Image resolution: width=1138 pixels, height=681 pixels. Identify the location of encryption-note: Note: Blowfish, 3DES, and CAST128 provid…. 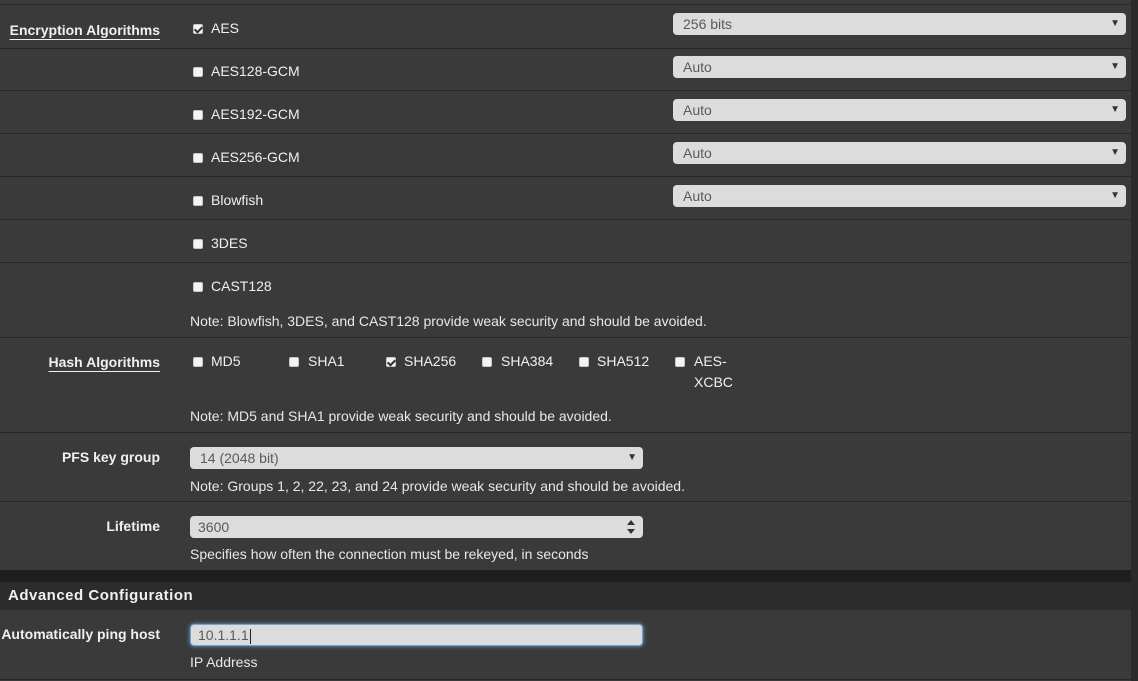
(448, 321).